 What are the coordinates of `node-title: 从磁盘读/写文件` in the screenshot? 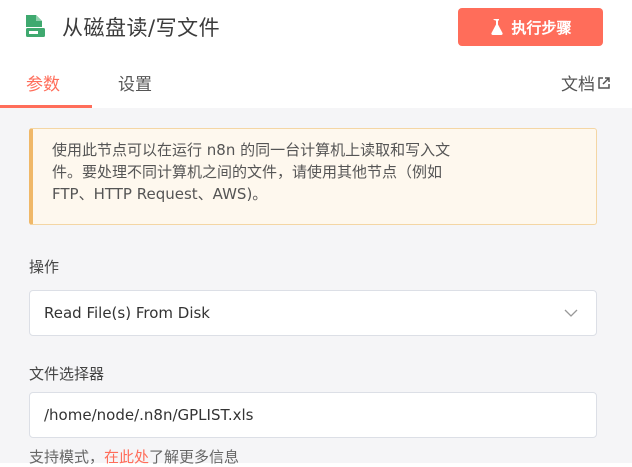 It's located at (141, 28).